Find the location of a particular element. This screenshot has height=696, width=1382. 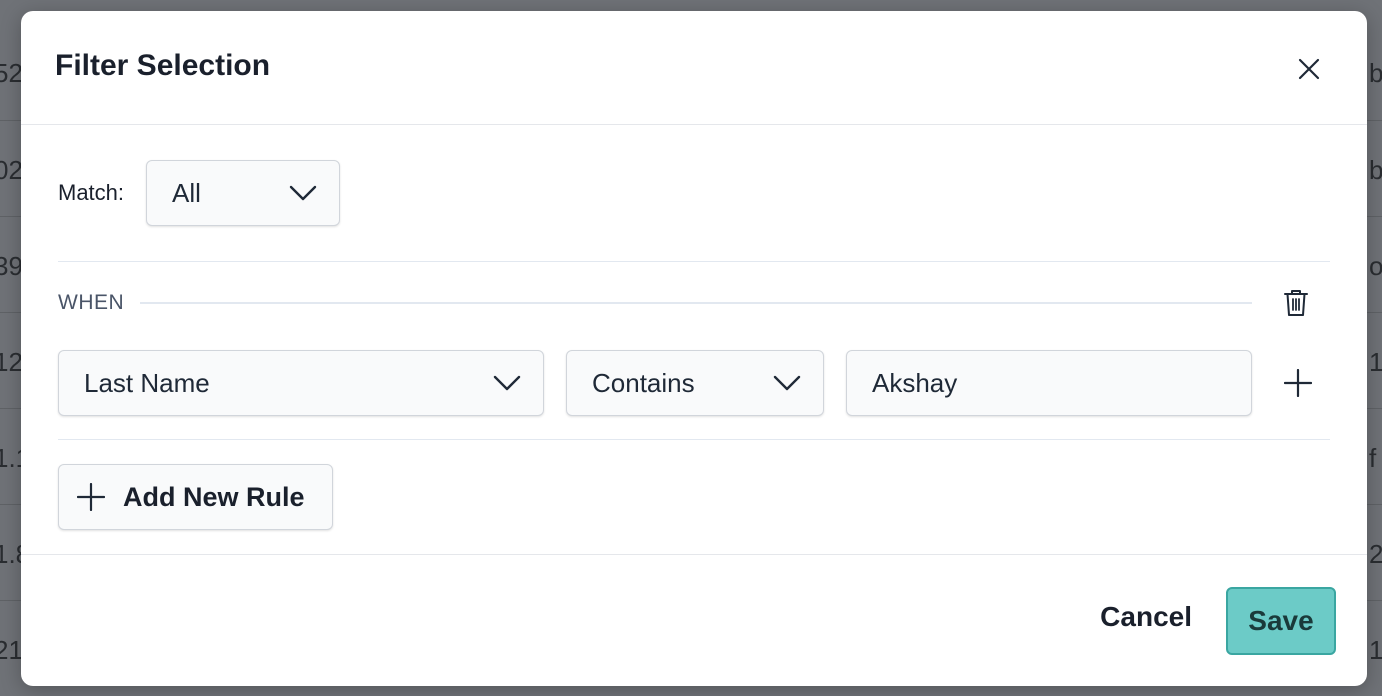

when-label: WHEN is located at coordinates (91, 302).